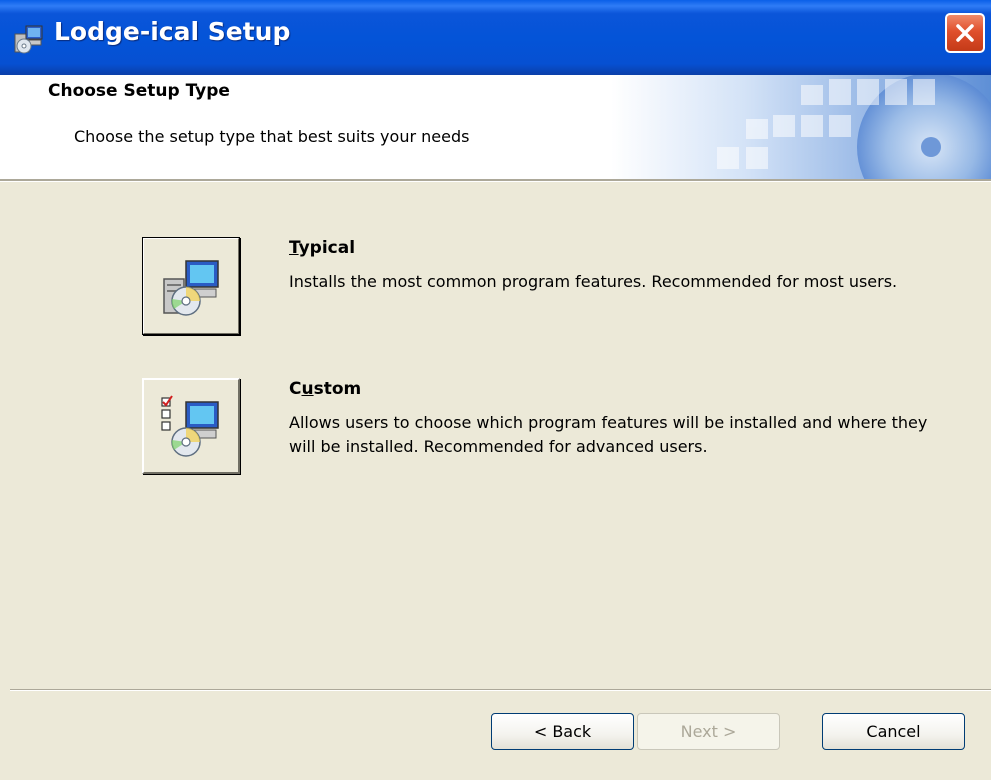 This screenshot has width=991, height=780. What do you see at coordinates (801, 127) in the screenshot?
I see `banner-graphic` at bounding box center [801, 127].